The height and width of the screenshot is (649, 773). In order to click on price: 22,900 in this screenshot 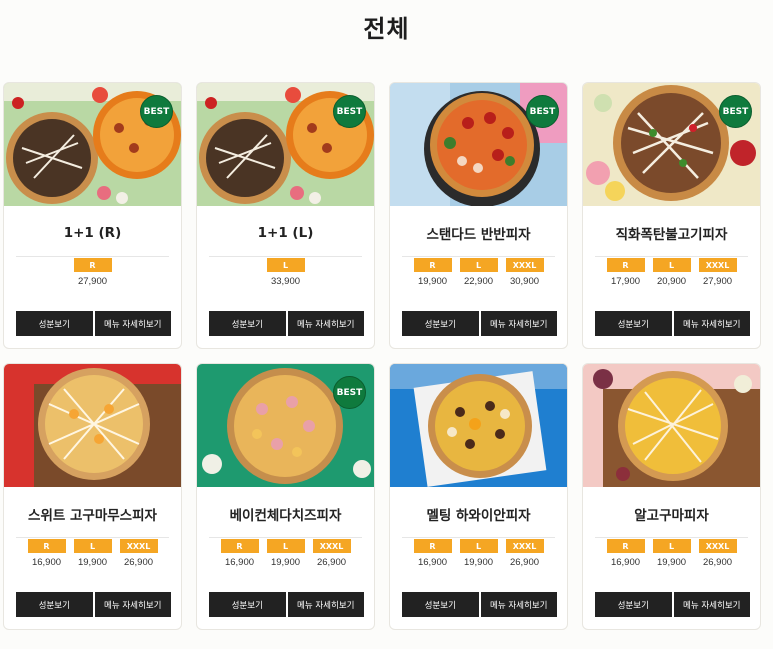, I will do `click(478, 281)`.